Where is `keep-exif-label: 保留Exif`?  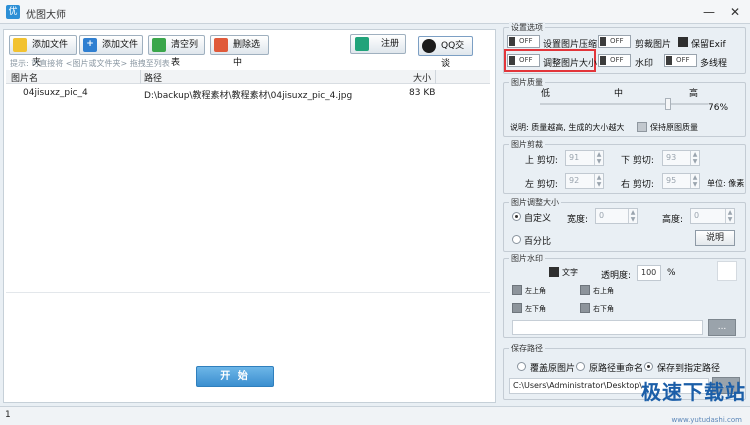 keep-exif-label: 保留Exif is located at coordinates (708, 45).